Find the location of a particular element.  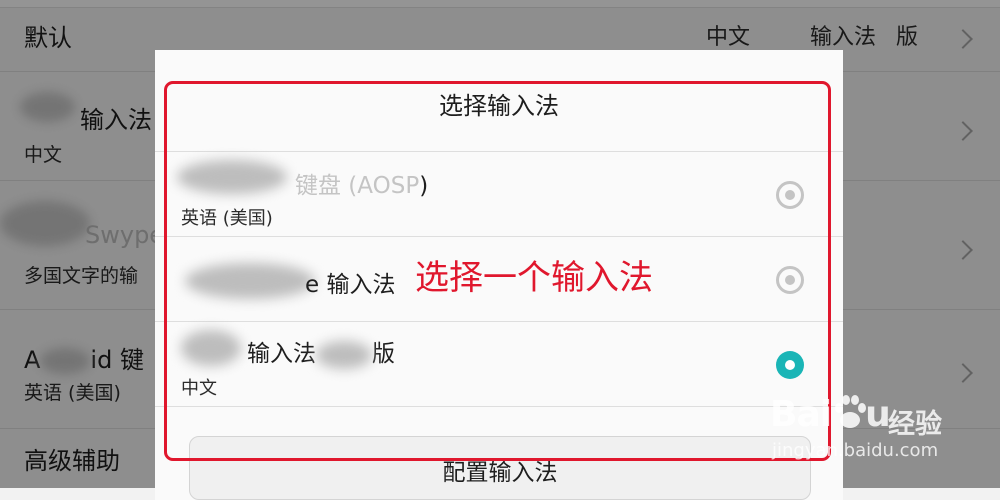

watermark-brand: Bai u is located at coordinates (830, 414).